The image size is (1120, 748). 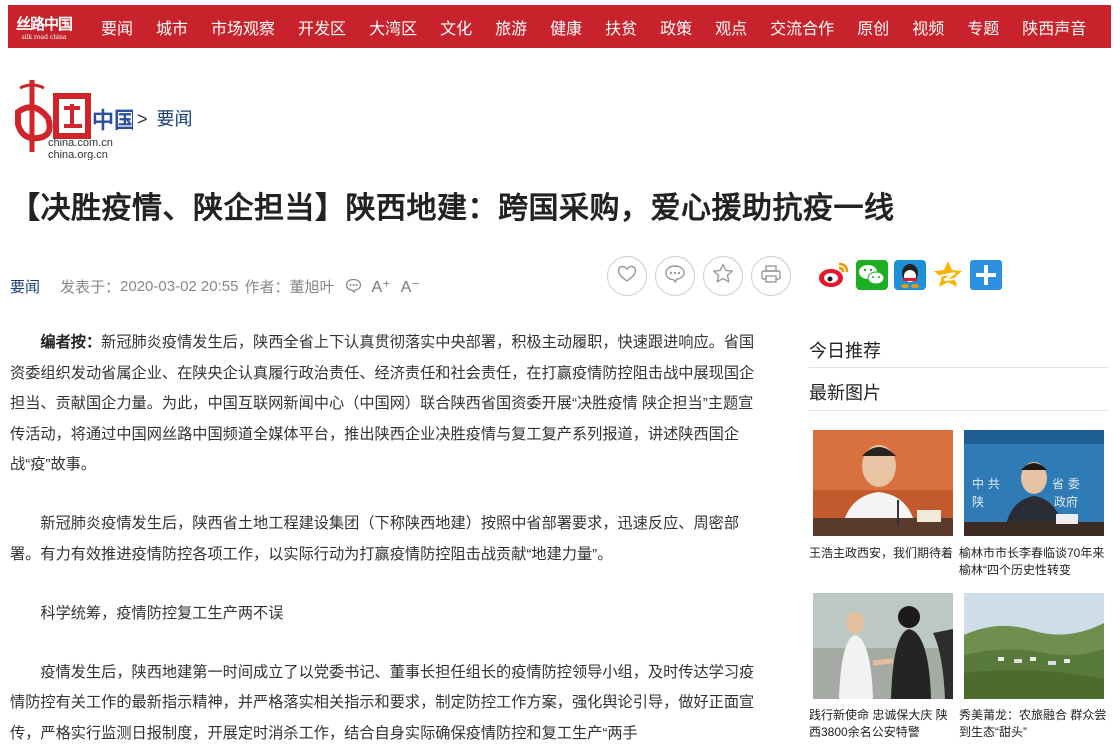 I want to click on editor-note-label: 编者按：, so click(x=71, y=342).